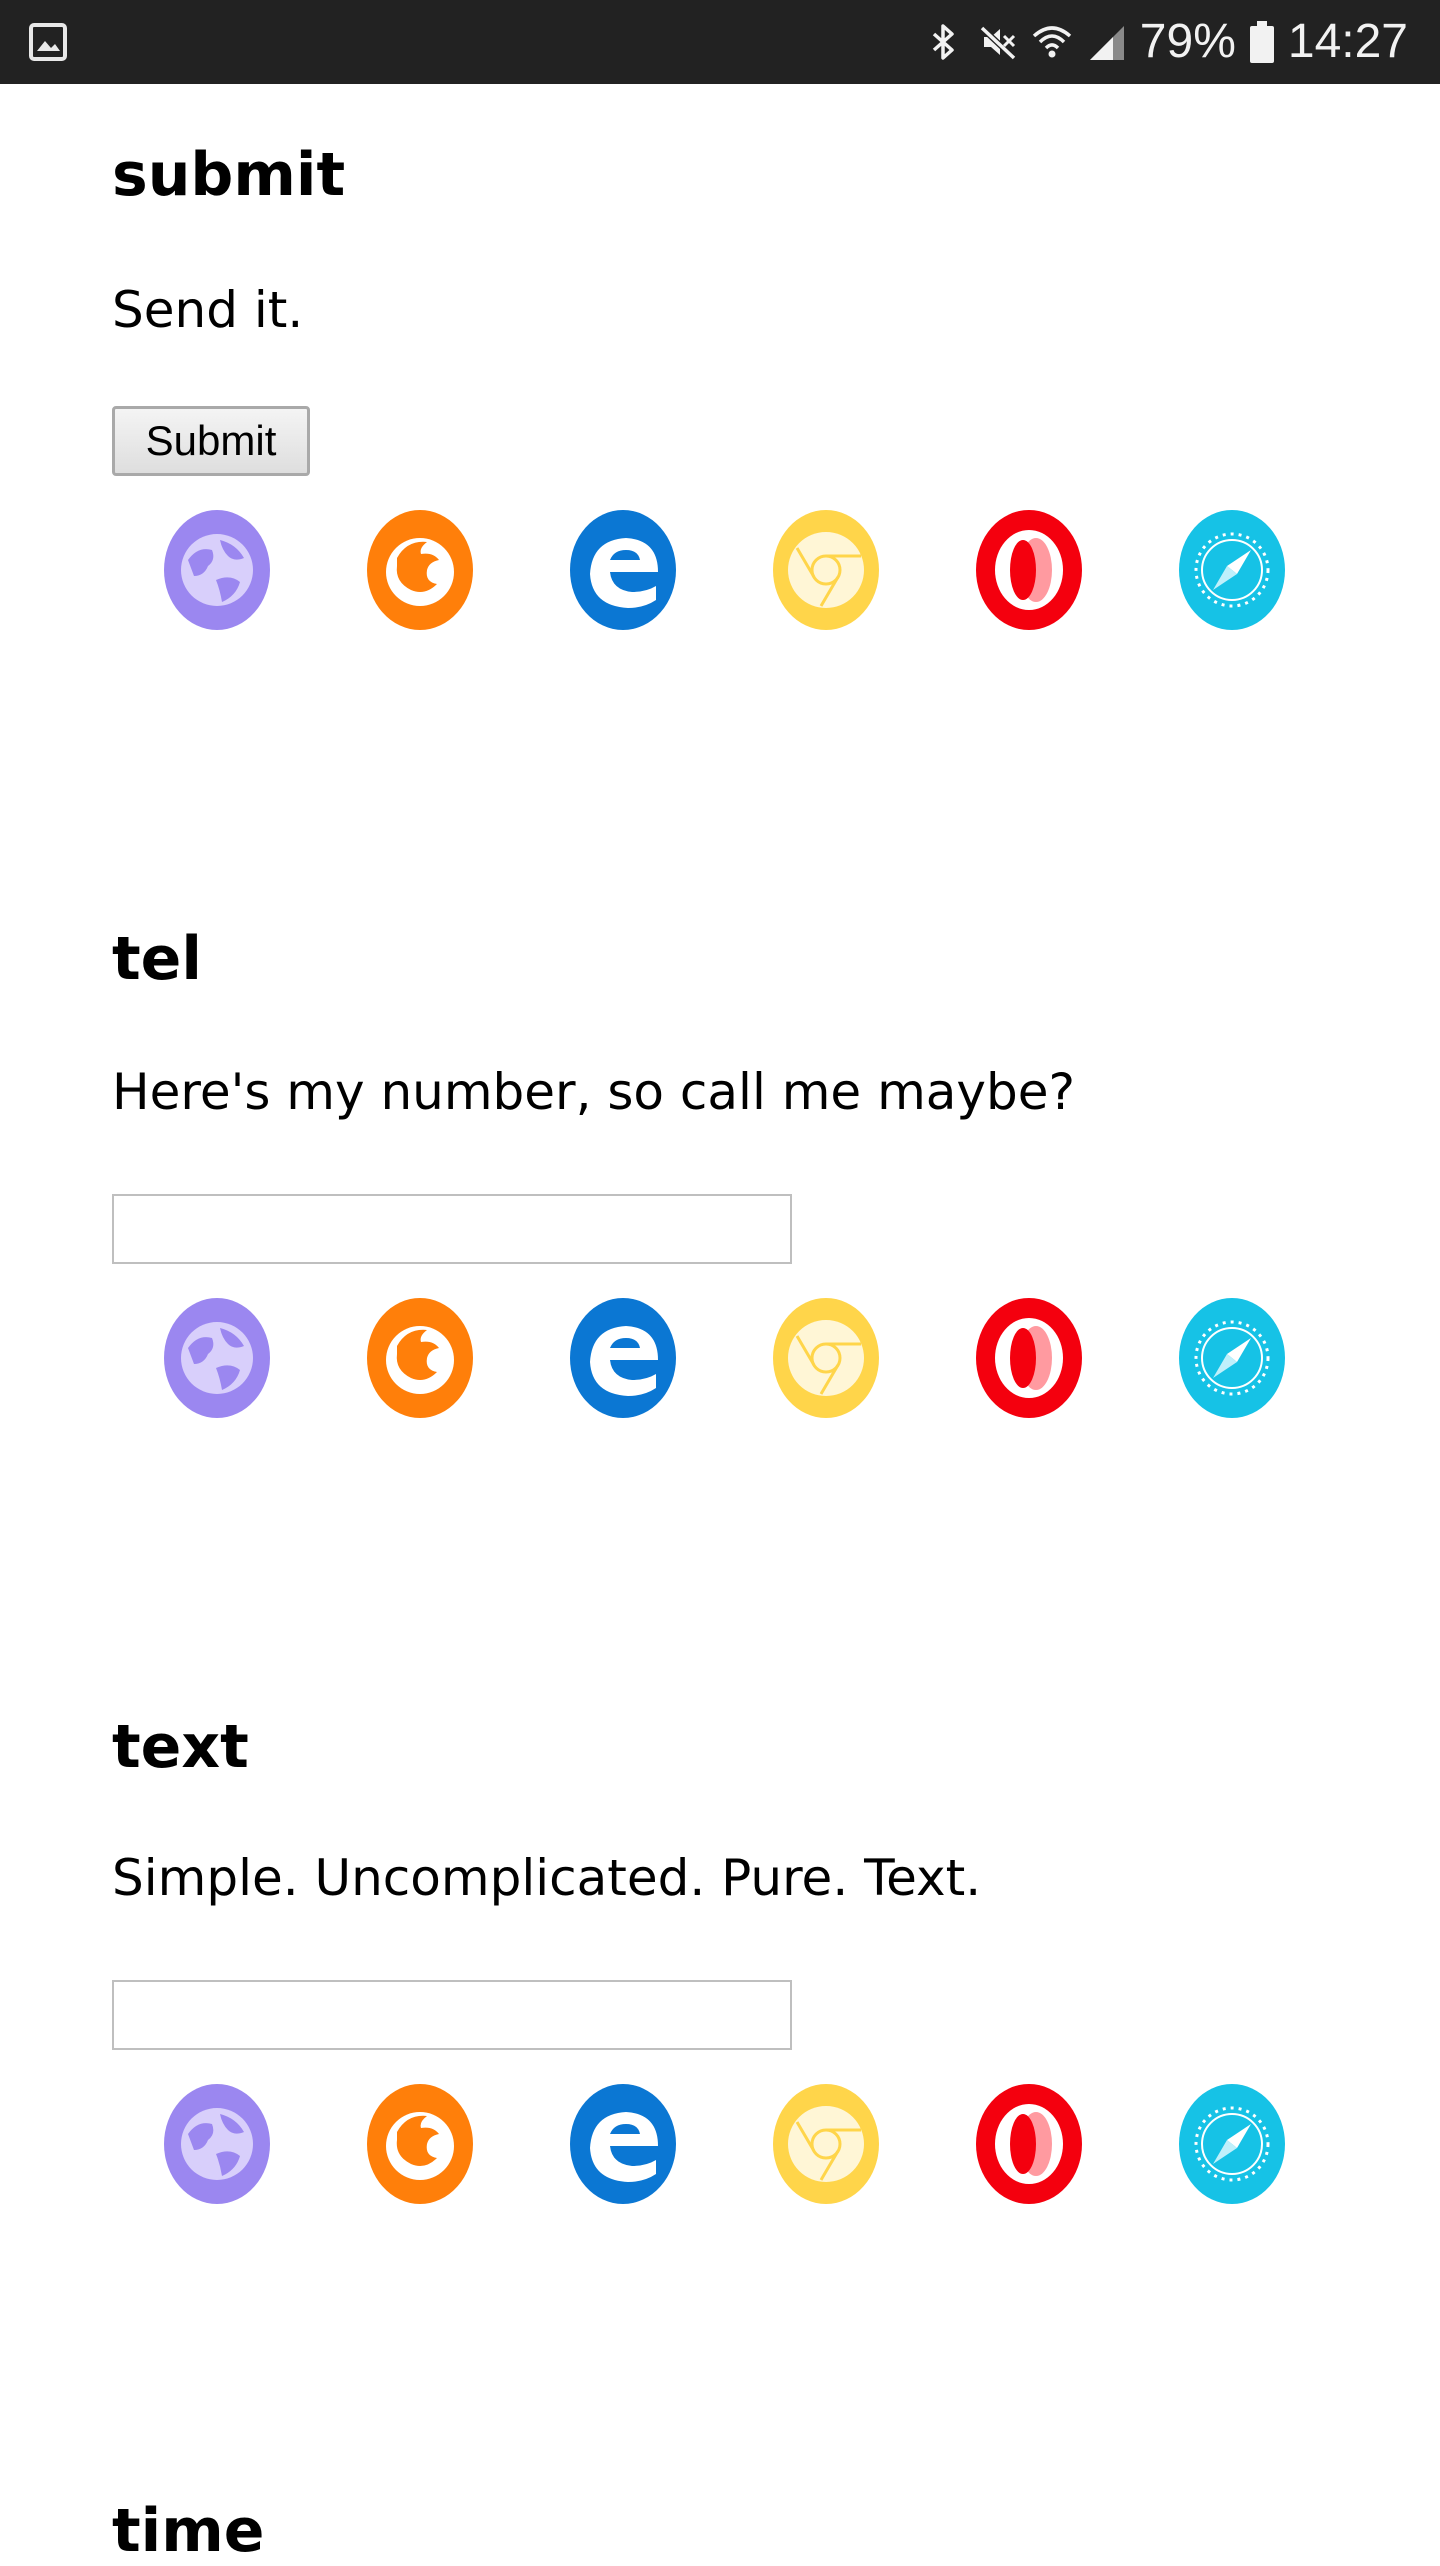 Image resolution: width=1440 pixels, height=2566 pixels. What do you see at coordinates (1261, 42) in the screenshot?
I see `battery-icon` at bounding box center [1261, 42].